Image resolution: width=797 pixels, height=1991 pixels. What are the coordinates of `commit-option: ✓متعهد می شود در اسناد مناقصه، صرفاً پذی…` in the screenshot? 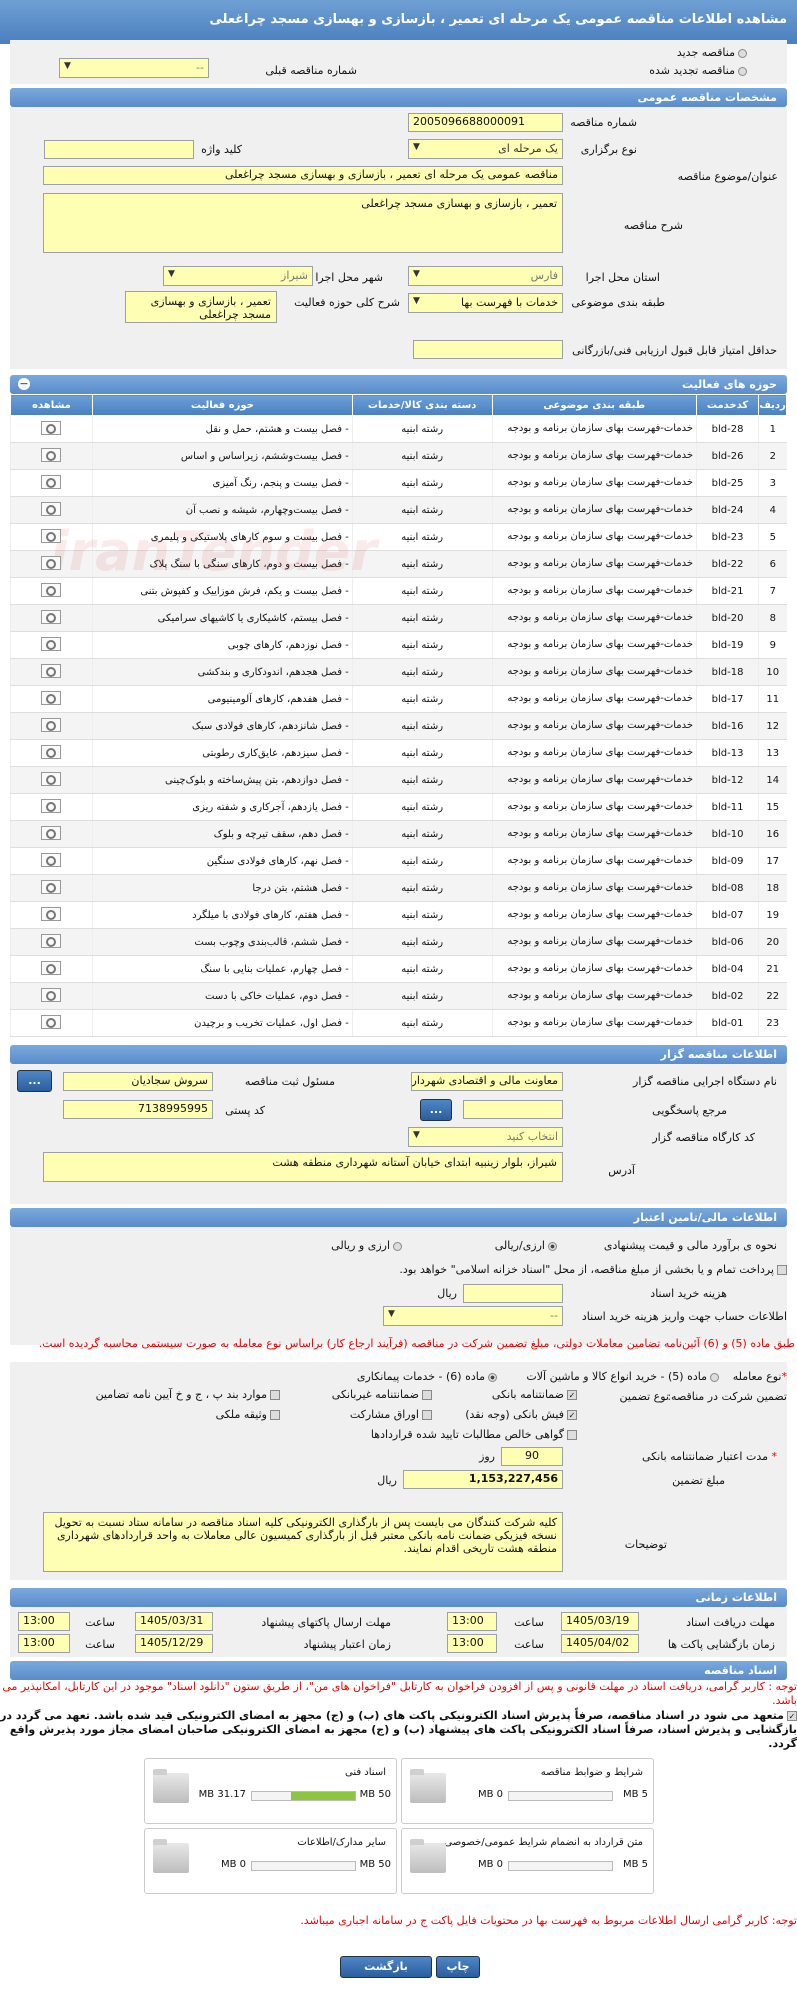 It's located at (398, 1730).